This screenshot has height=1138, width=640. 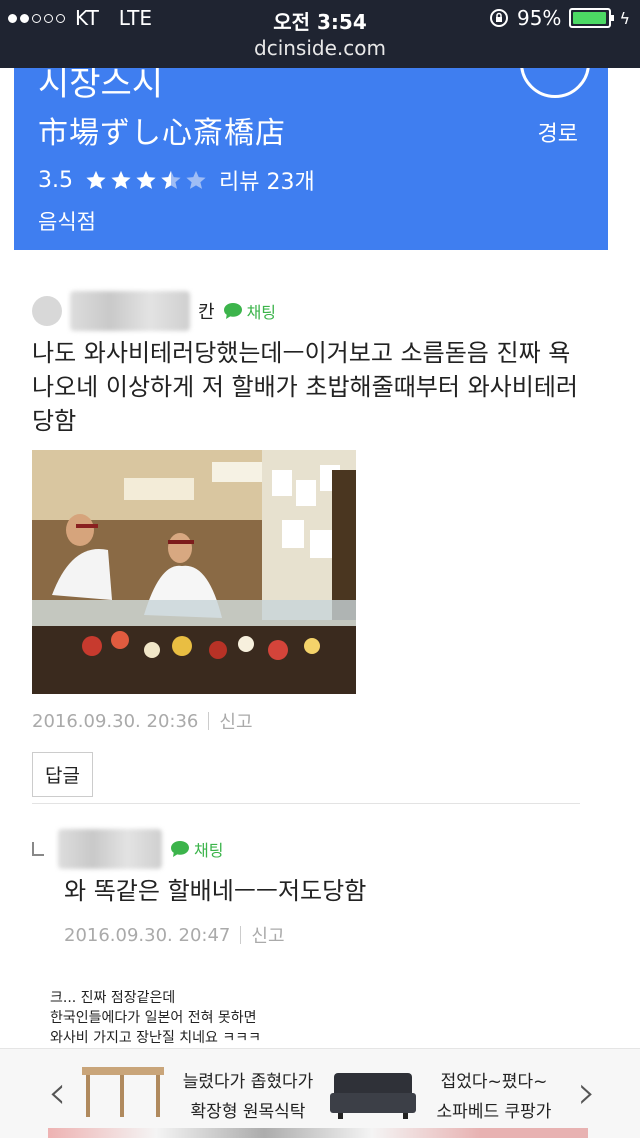 What do you see at coordinates (312, 311) in the screenshot?
I see `comment-header: 칸 채팅` at bounding box center [312, 311].